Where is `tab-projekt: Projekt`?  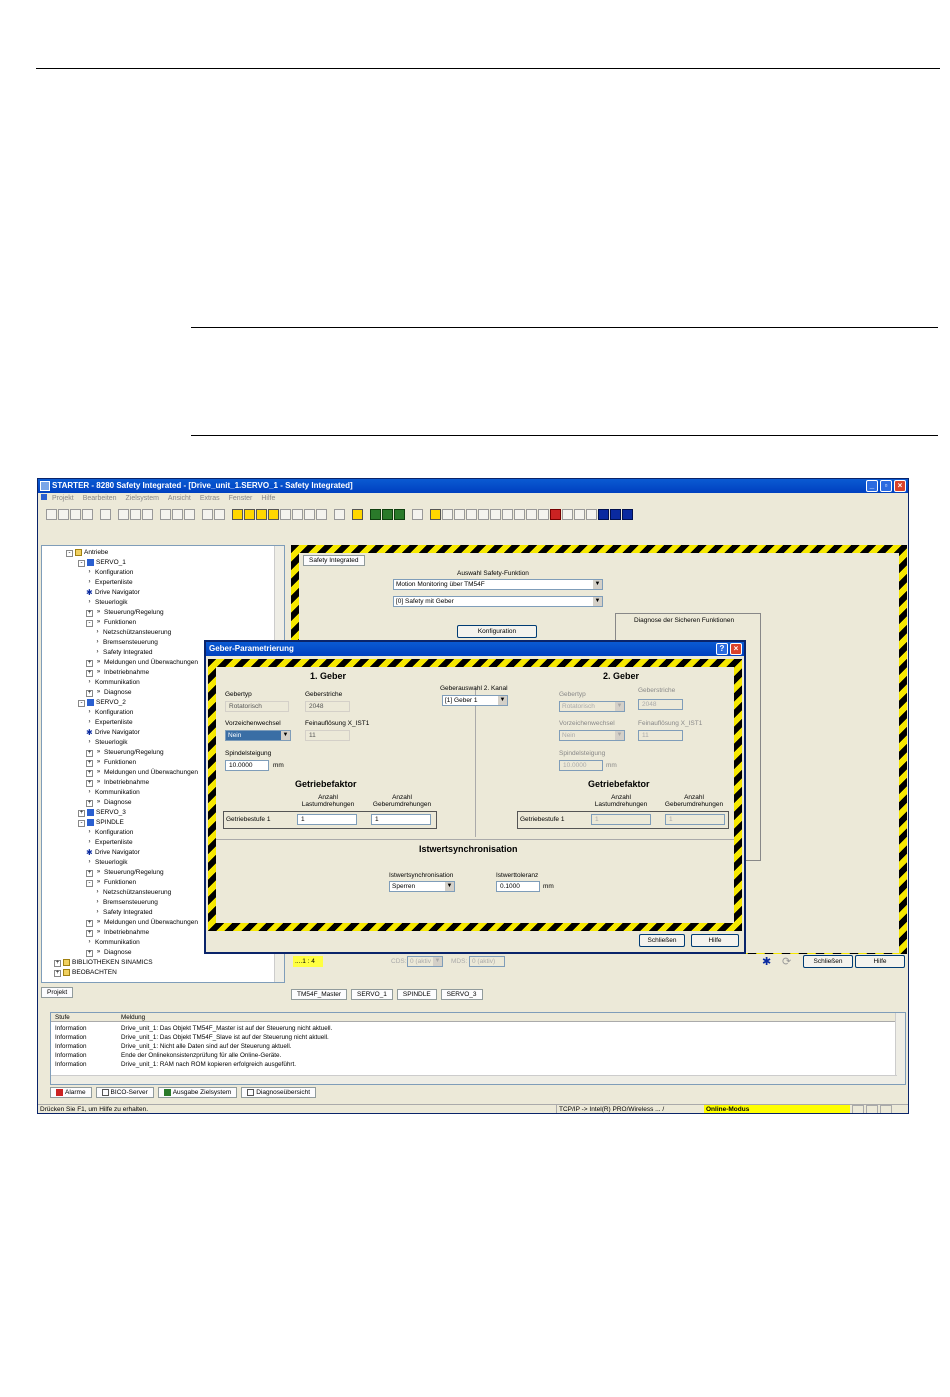
tab-projekt: Projekt is located at coordinates (57, 992).